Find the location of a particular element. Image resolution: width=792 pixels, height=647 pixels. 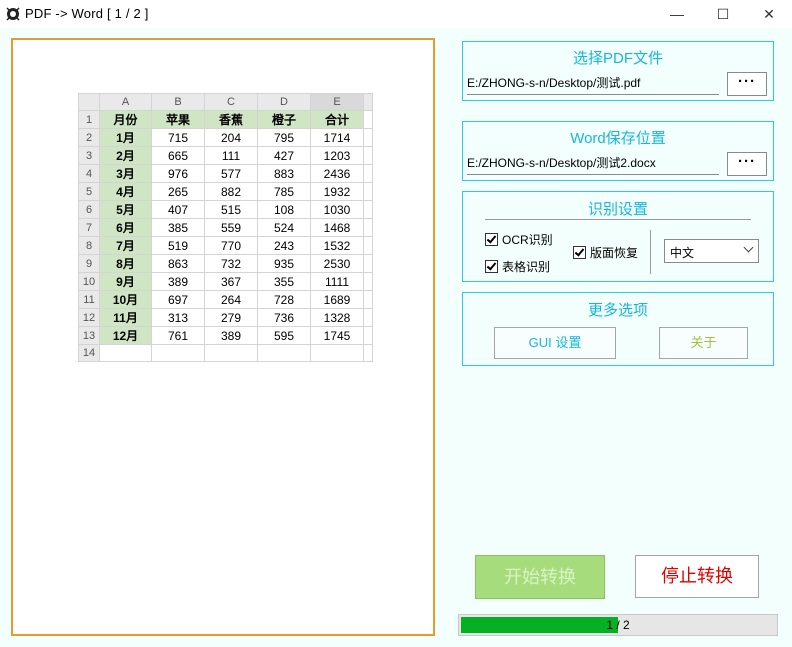

column-header: C is located at coordinates (231, 102).